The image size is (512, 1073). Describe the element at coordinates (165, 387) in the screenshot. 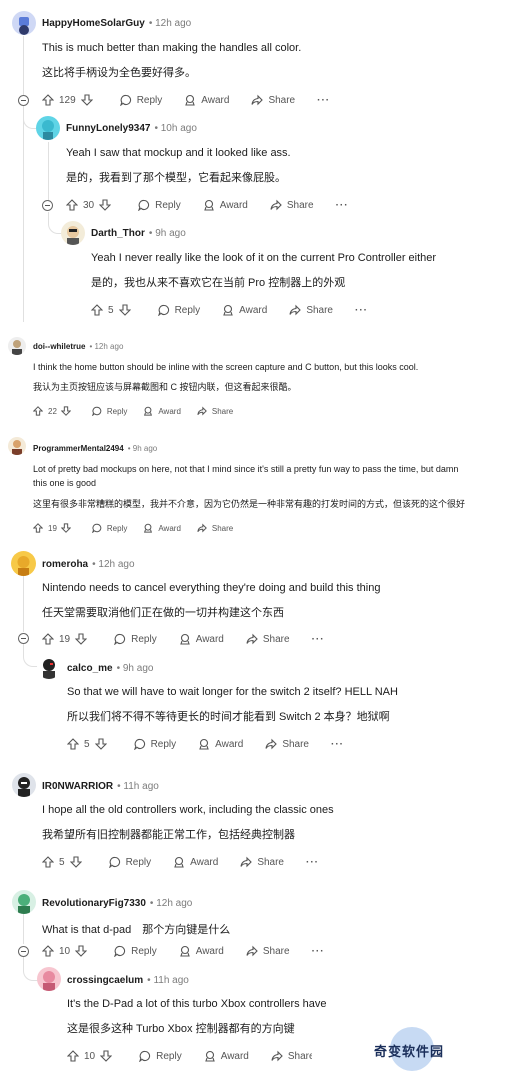

I see `comment-translation: 我认为主页按钮应该与屏幕截图和 C 按钮内联，但这看起来很酷。` at that location.